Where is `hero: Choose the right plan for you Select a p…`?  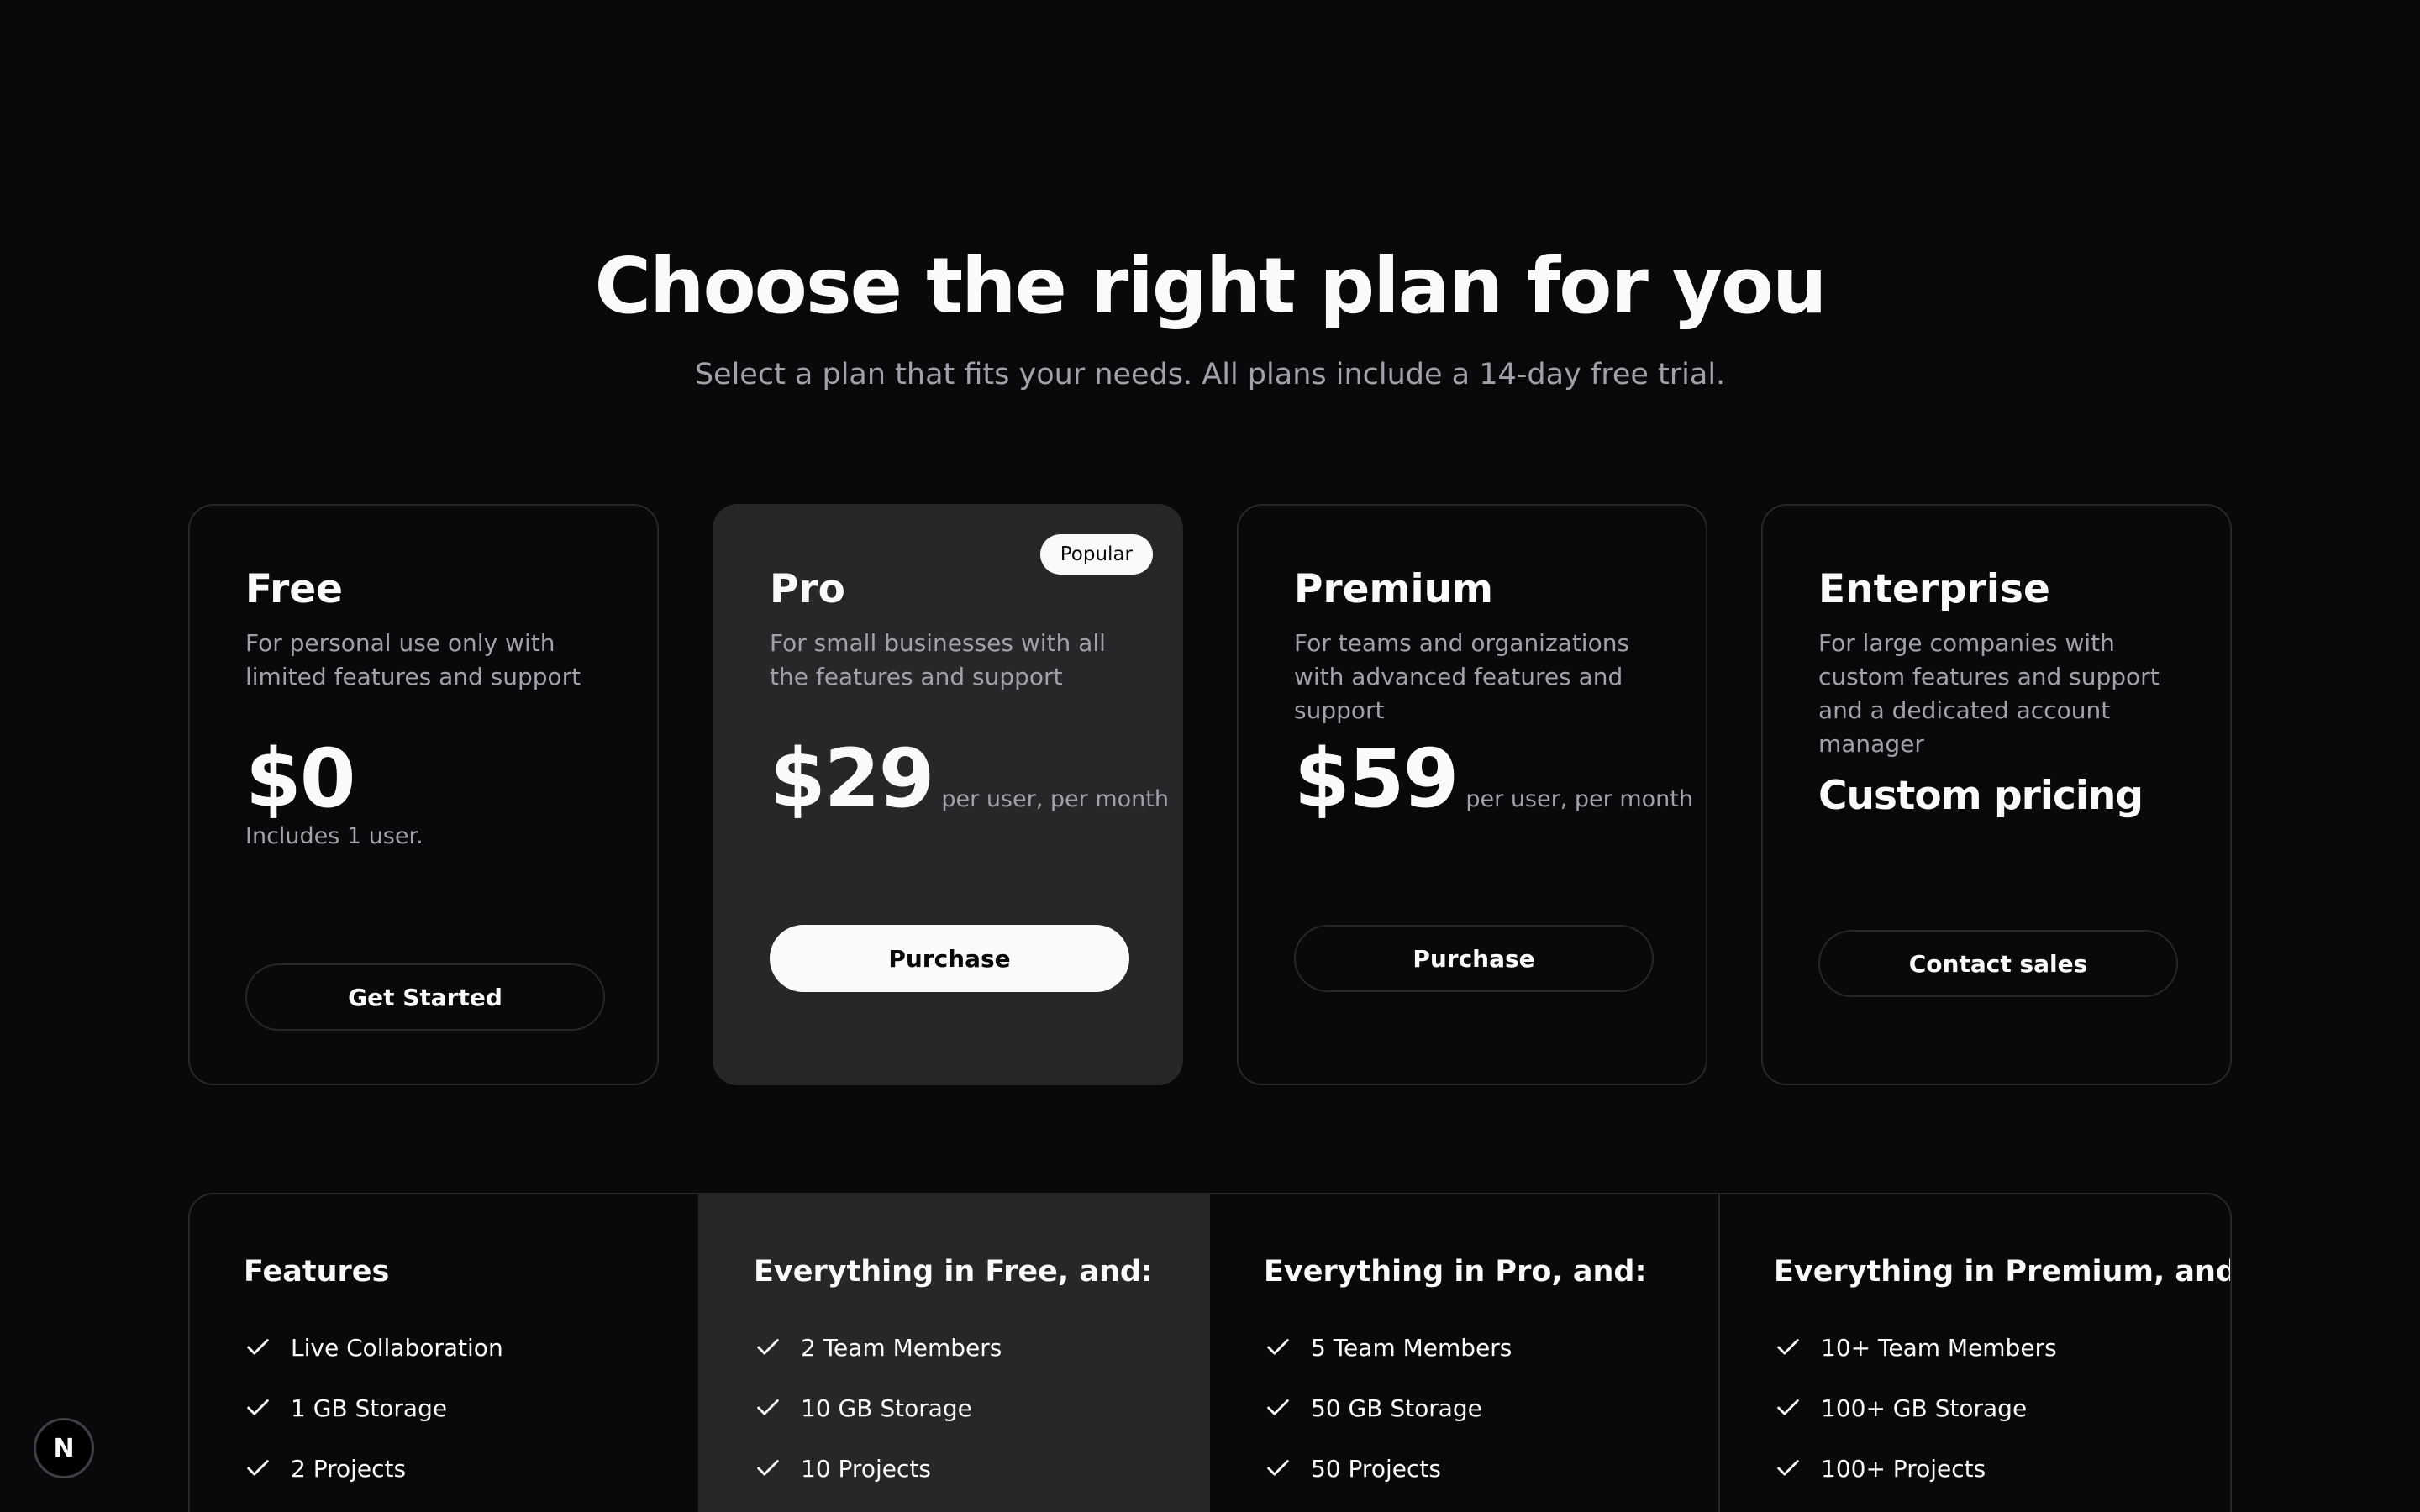
hero: Choose the right plan for you Select a p… is located at coordinates (1210, 316).